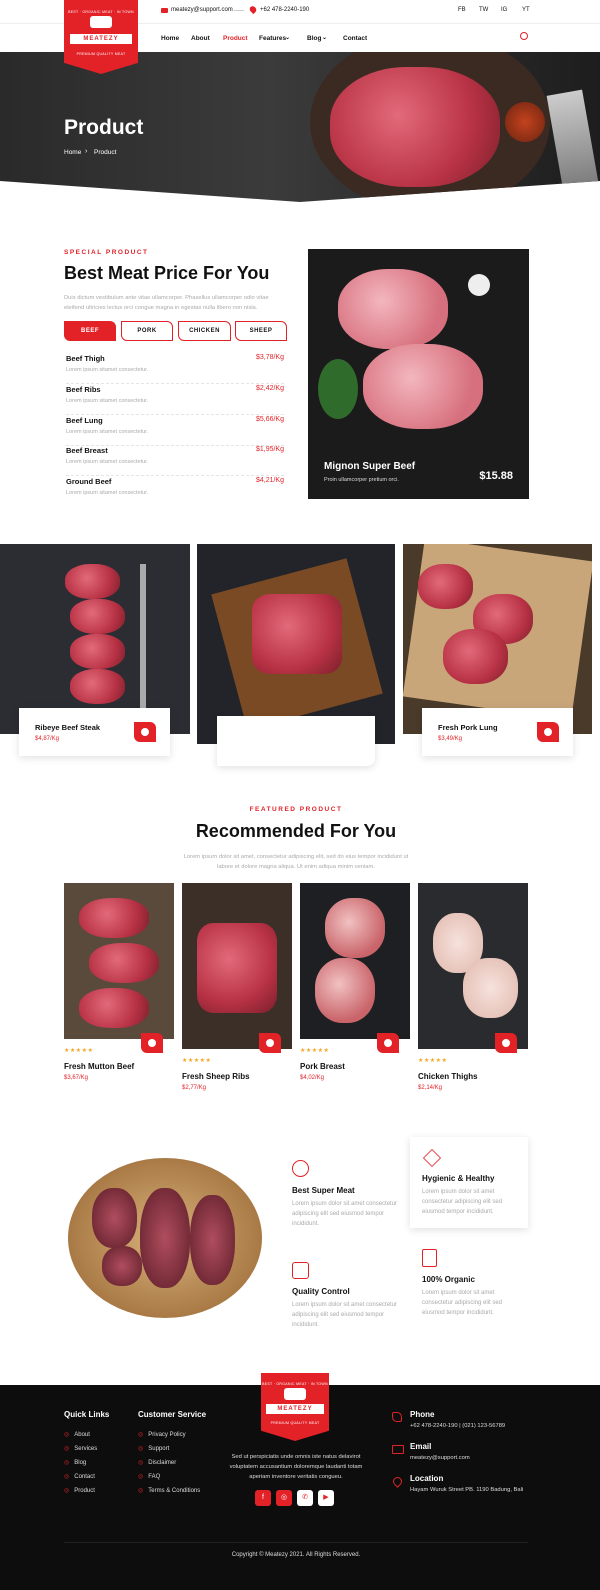 The image size is (600, 1590). What do you see at coordinates (72, 152) in the screenshot?
I see `breadcrumb-home: Home` at bounding box center [72, 152].